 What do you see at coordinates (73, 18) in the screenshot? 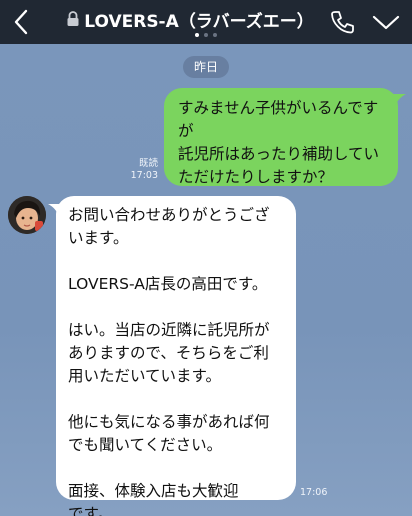
I see `lock-icon` at bounding box center [73, 18].